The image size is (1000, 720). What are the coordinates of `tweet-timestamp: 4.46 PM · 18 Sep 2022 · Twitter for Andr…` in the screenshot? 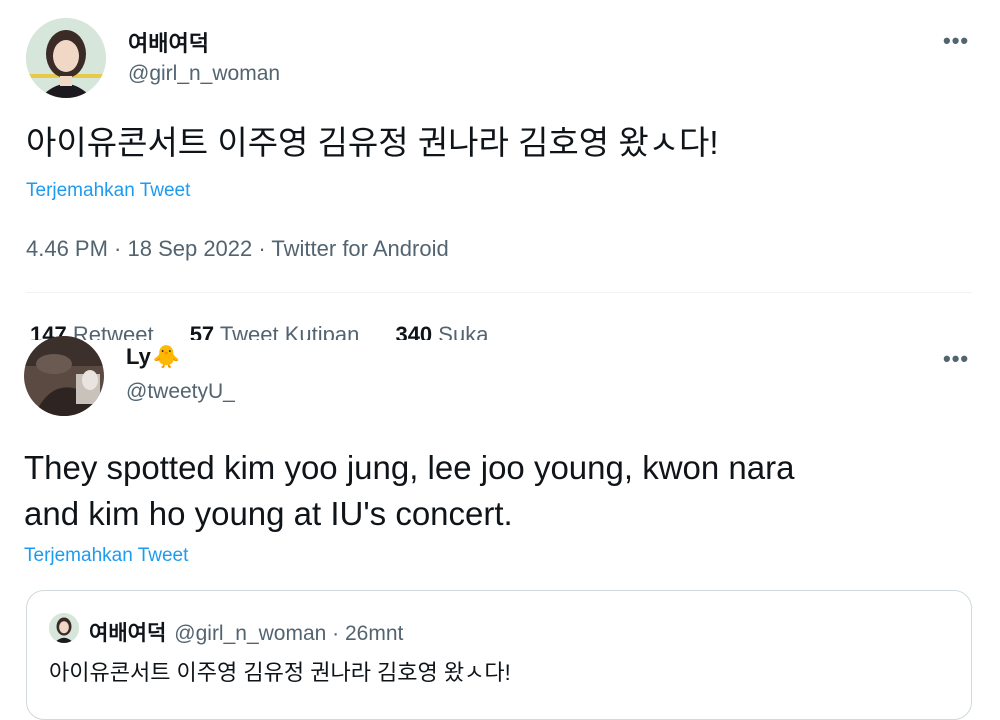 It's located at (237, 249).